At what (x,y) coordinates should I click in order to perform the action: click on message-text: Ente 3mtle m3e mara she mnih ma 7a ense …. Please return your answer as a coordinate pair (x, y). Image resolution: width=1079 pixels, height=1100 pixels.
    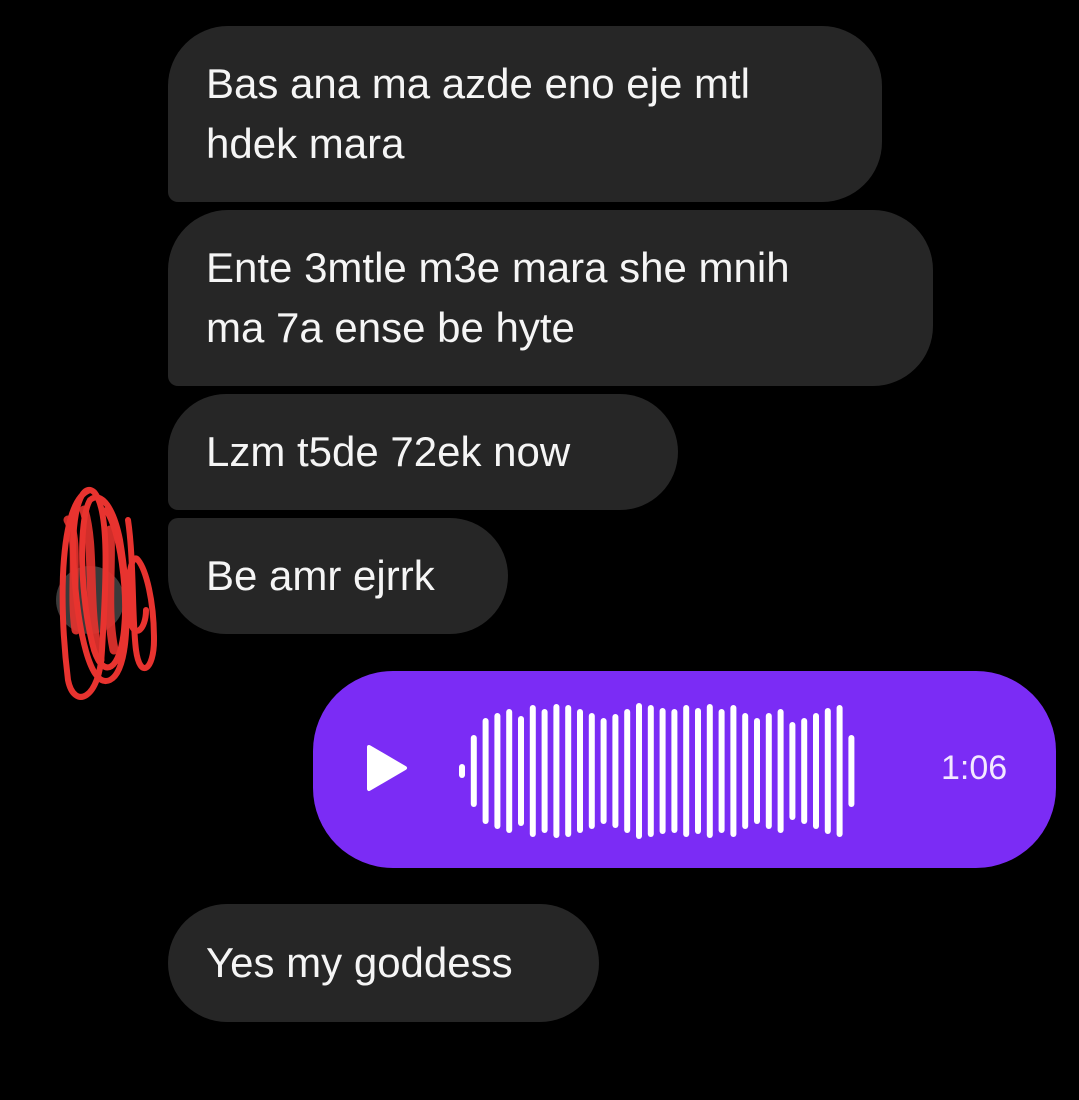
    Looking at the image, I should click on (498, 297).